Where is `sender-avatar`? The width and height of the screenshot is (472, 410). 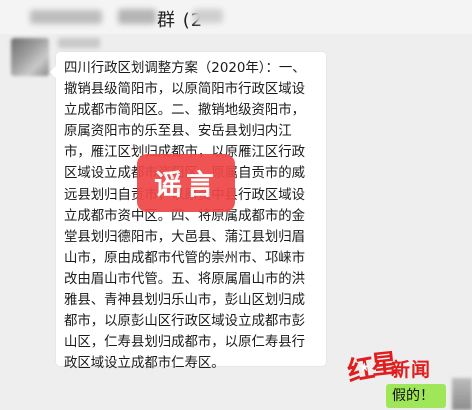 sender-avatar is located at coordinates (30, 57).